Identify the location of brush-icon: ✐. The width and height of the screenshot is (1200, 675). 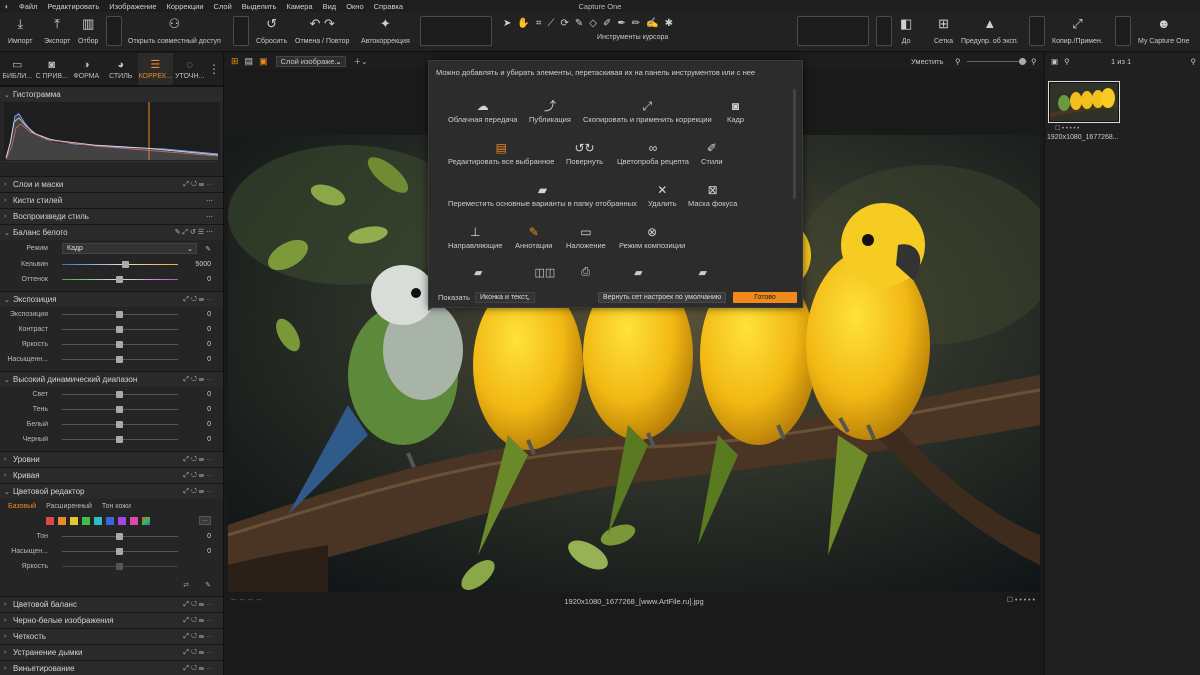
(607, 23).